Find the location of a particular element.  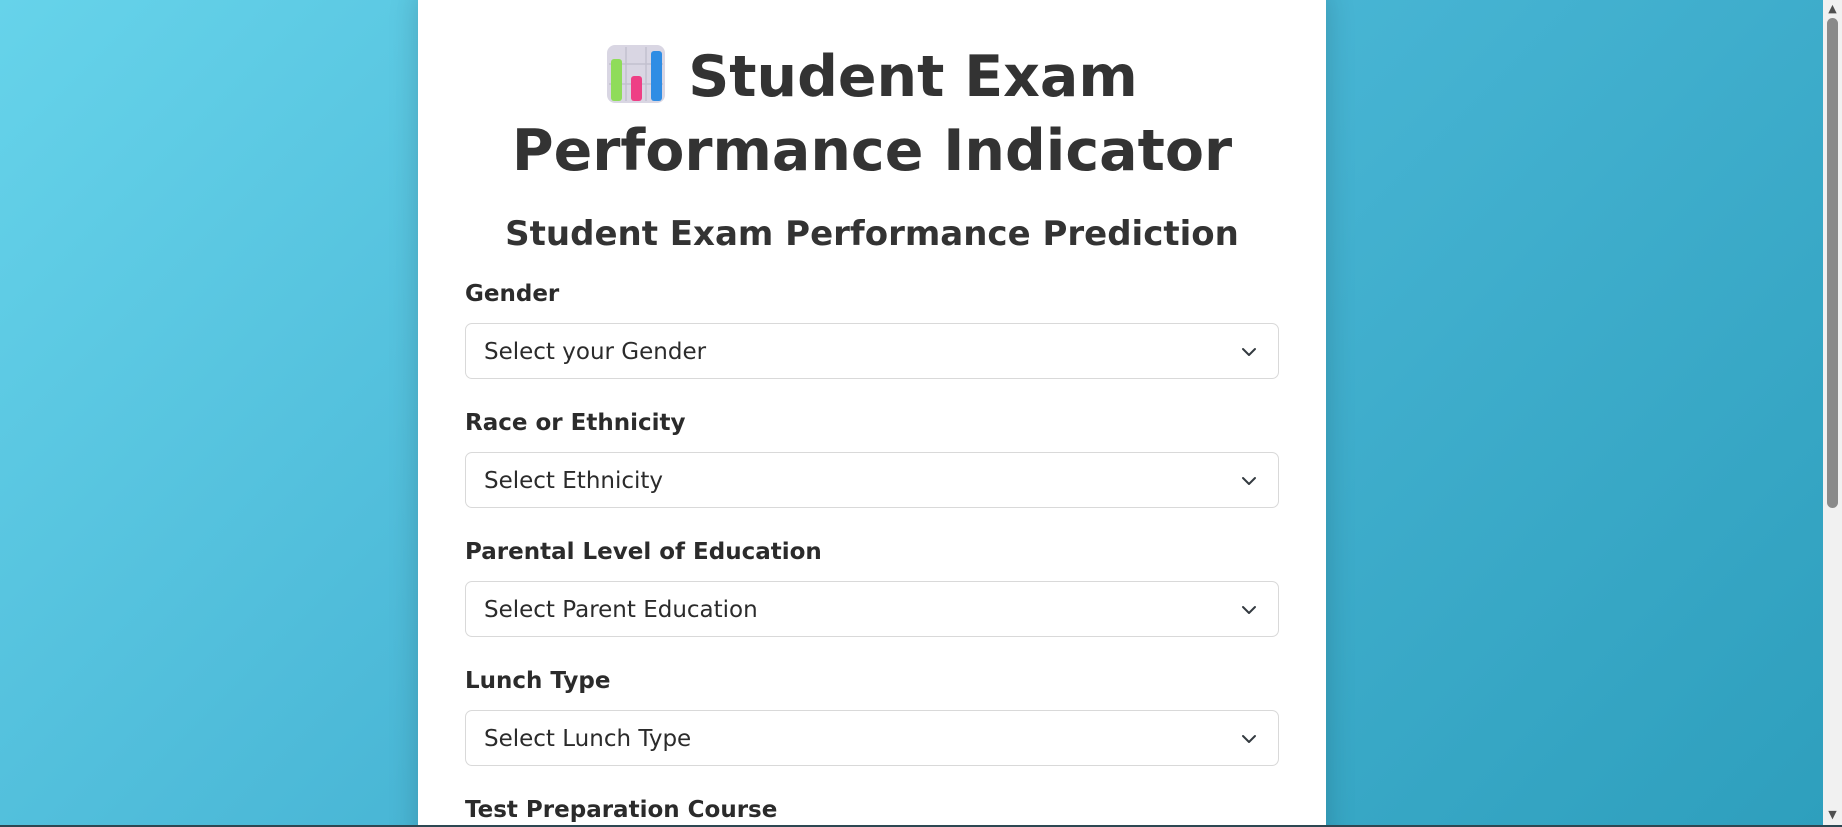

lunch-type-select-value: Select Lunch Type is located at coordinates (588, 739).